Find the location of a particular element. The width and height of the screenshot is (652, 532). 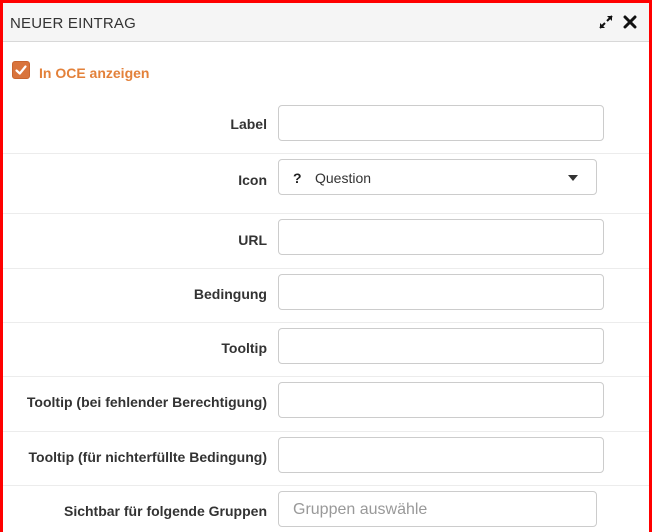

condition-input is located at coordinates (441, 292).